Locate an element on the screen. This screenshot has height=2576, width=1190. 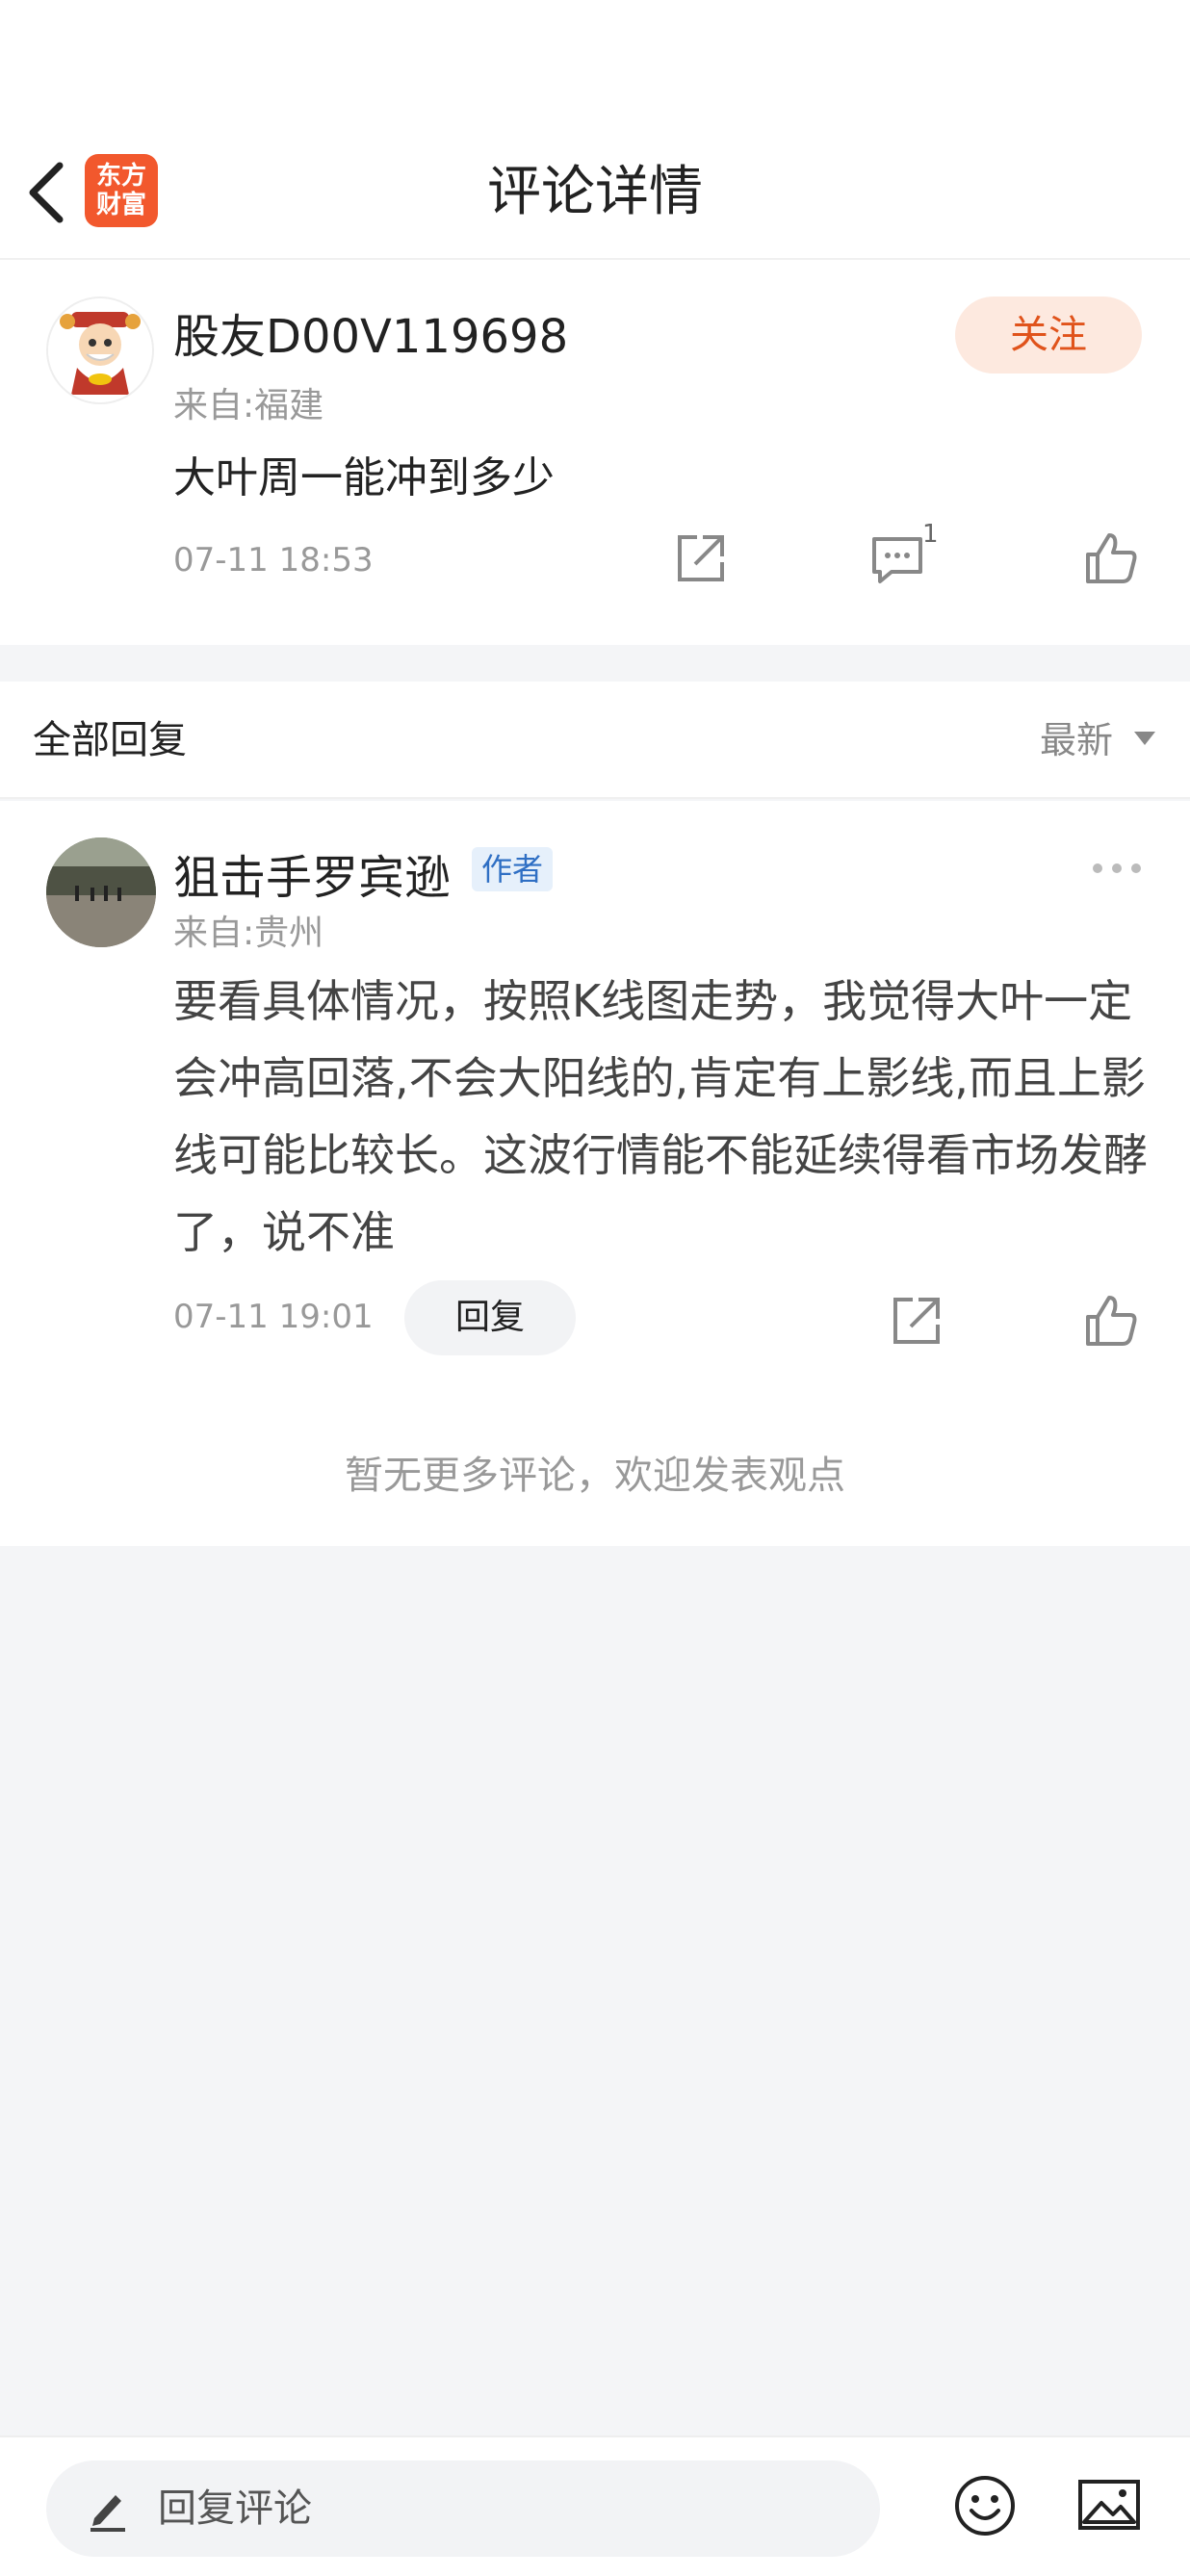
more-dots-icon is located at coordinates (1117, 868).